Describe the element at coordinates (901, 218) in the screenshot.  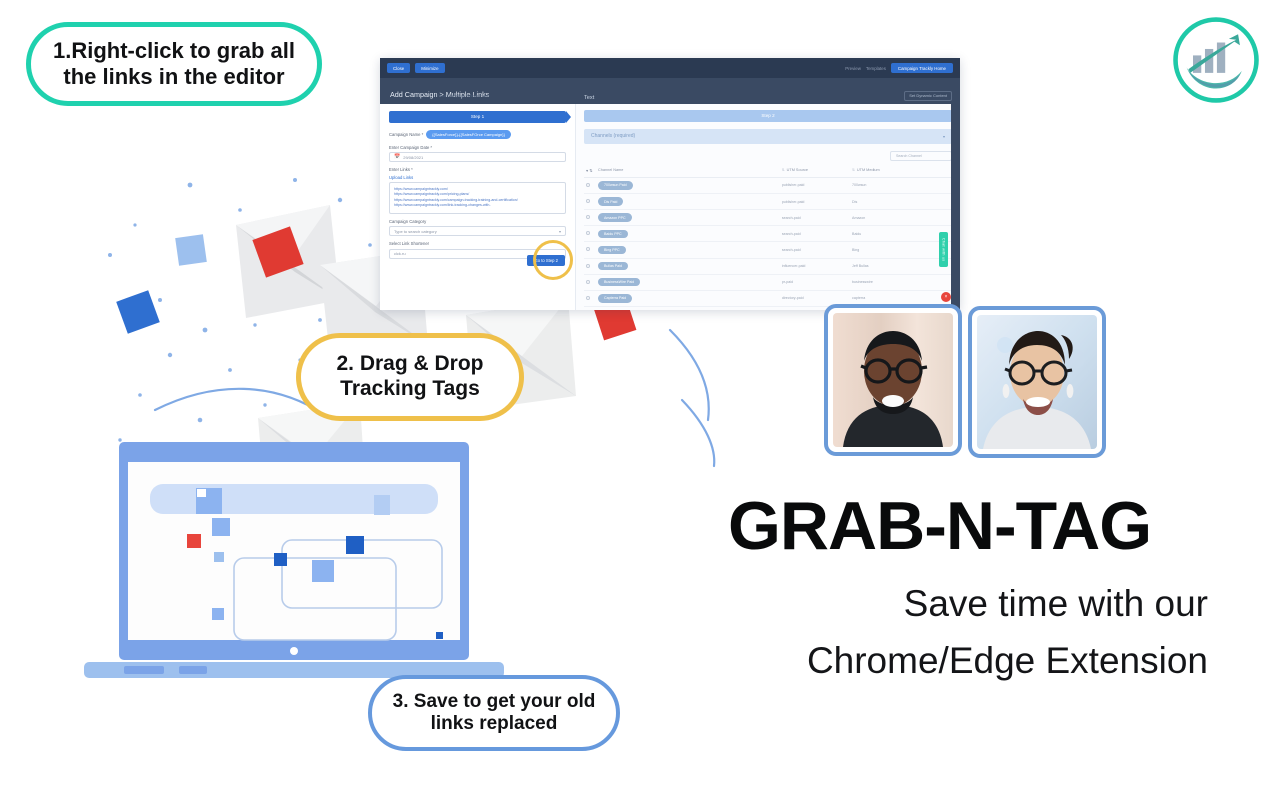
I see `cell-utm-medium: Amazon` at that location.